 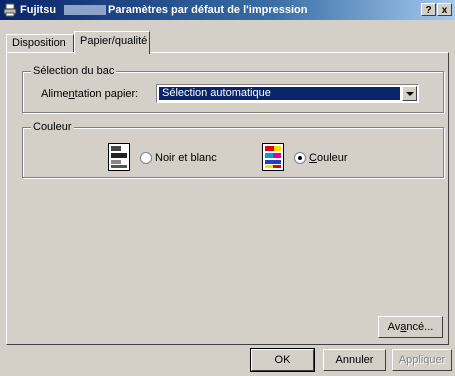 I want to click on help-button: ?, so click(x=428, y=9).